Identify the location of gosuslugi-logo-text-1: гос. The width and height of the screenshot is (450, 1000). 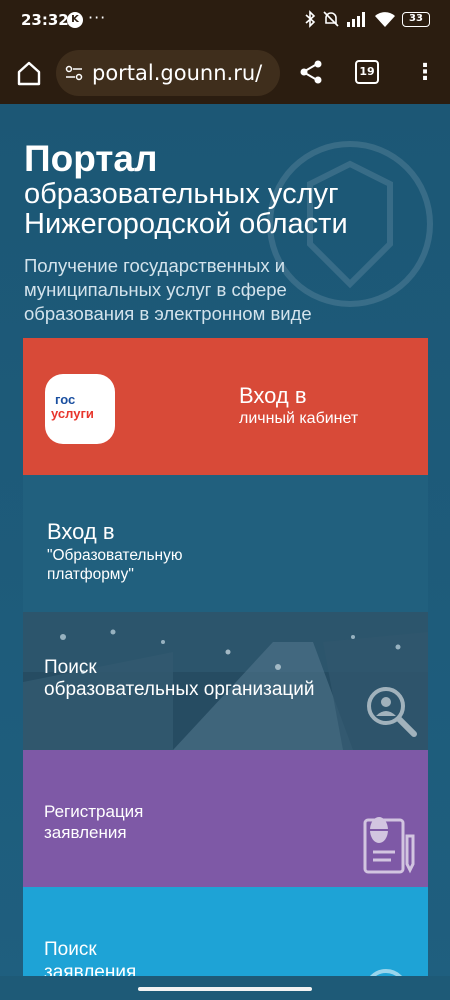
(65, 399).